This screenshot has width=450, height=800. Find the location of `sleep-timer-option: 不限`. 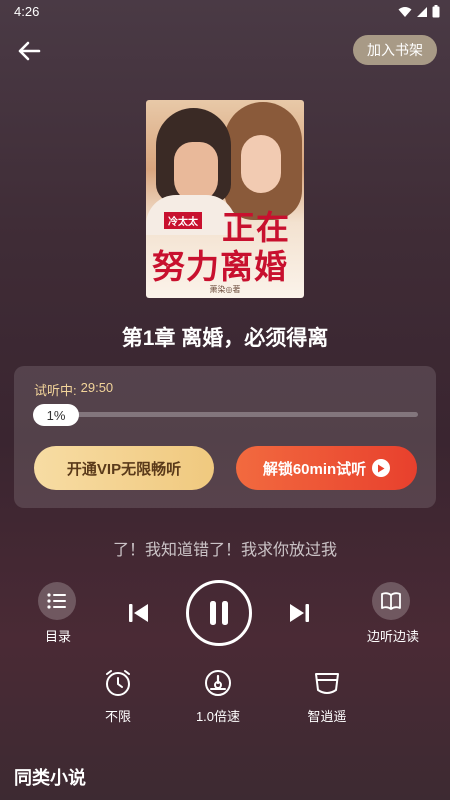

sleep-timer-option: 不限 is located at coordinates (118, 696).